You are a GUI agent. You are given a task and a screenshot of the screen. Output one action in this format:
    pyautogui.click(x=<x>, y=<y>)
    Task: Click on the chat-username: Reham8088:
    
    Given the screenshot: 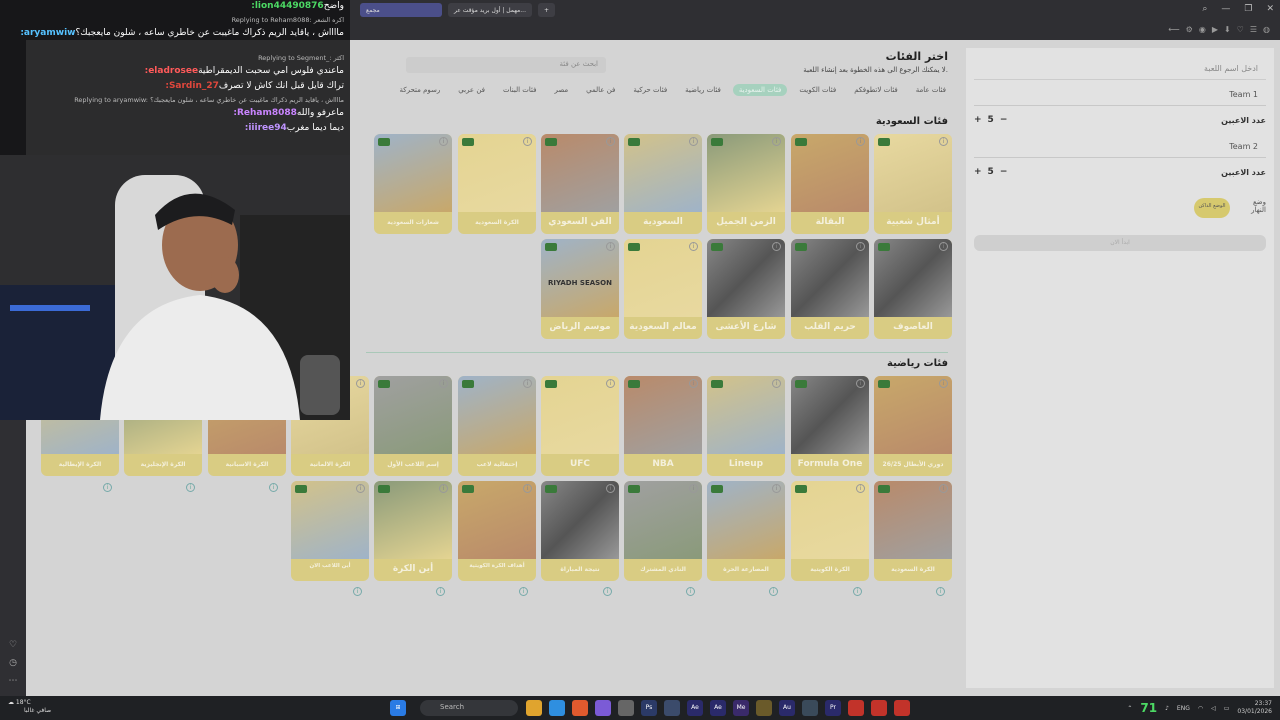 What is the action you would take?
    pyautogui.click(x=265, y=113)
    